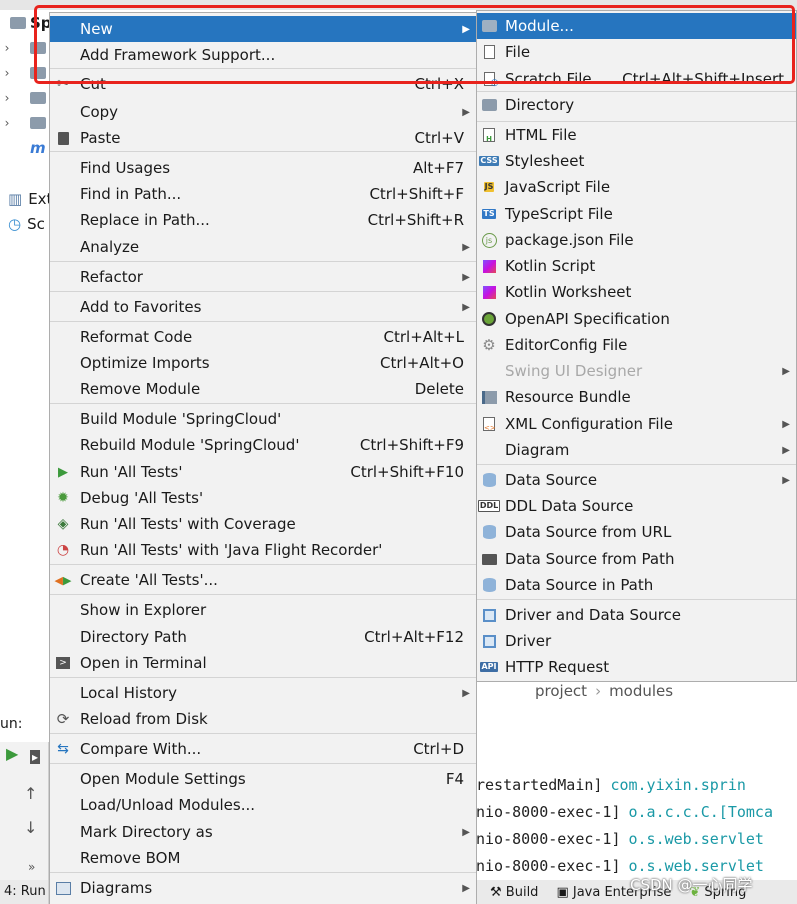 The image size is (797, 904). I want to click on new-submenu-item-editorconfig-file: ⚙ EditorConfig File, so click(636, 345).